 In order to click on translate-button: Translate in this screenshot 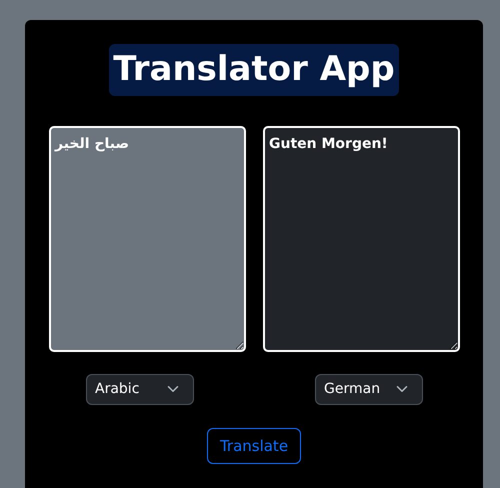, I will do `click(254, 446)`.